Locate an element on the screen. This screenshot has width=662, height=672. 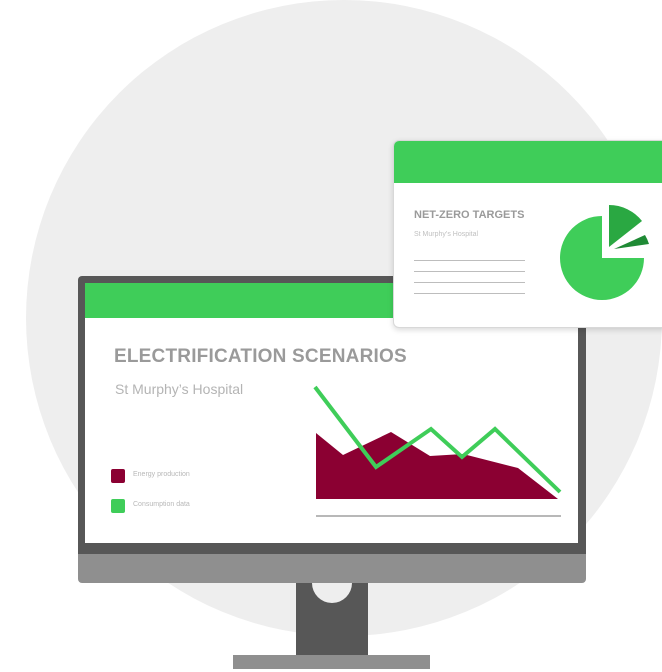
card-subtitle: St Murphy’s Hospital is located at coordinates (446, 234).